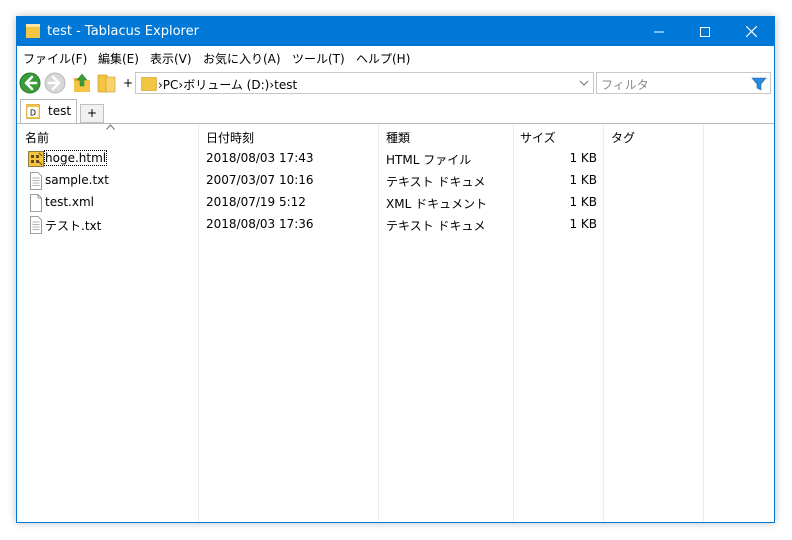 This screenshot has width=792, height=540. I want to click on add-tab-button: +, so click(92, 113).